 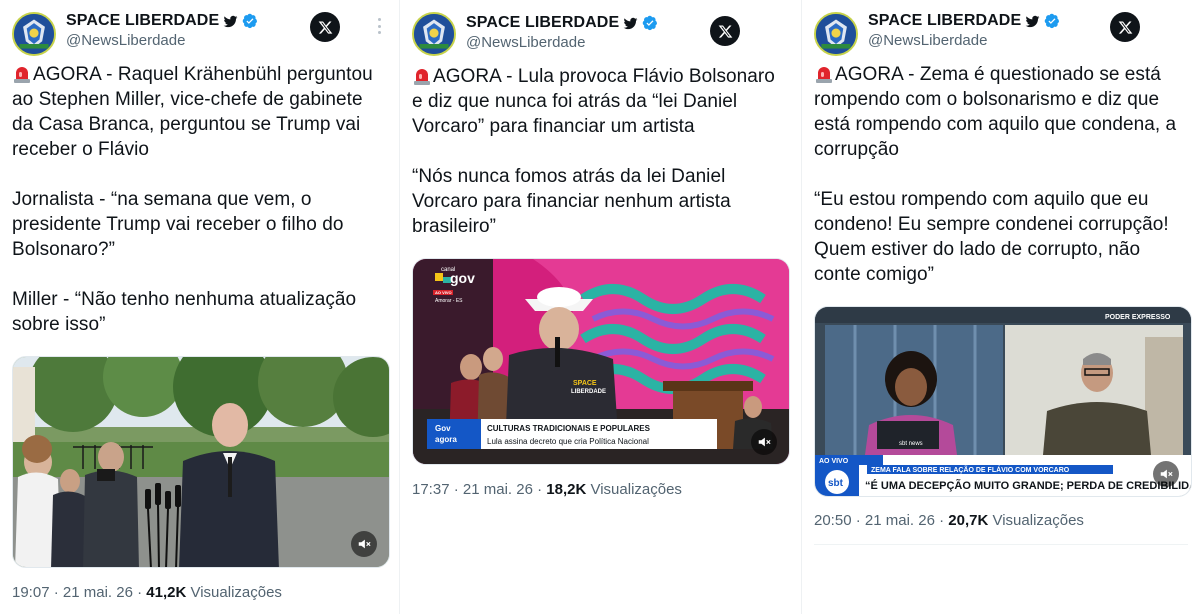 I want to click on tweet-meta: 19:07 · 21 mai. 26 · 41,2K Visualizações, so click(x=147, y=592).